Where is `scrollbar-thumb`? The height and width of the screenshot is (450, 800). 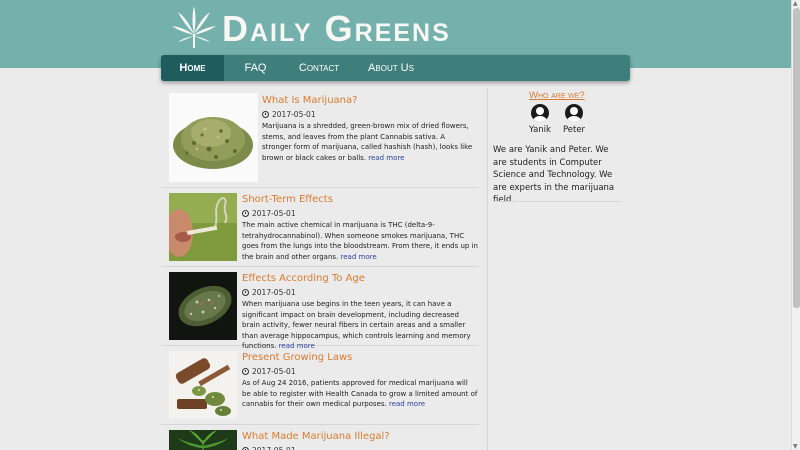 scrollbar-thumb is located at coordinates (796, 158).